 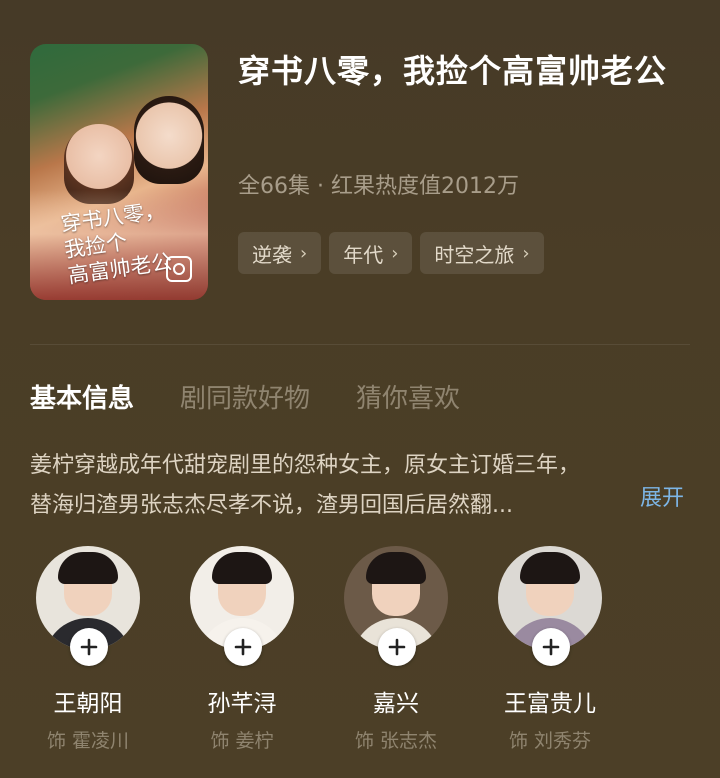 I want to click on info-tabs: 基本信息 剧同款好物 猜你喜欢, so click(x=245, y=396).